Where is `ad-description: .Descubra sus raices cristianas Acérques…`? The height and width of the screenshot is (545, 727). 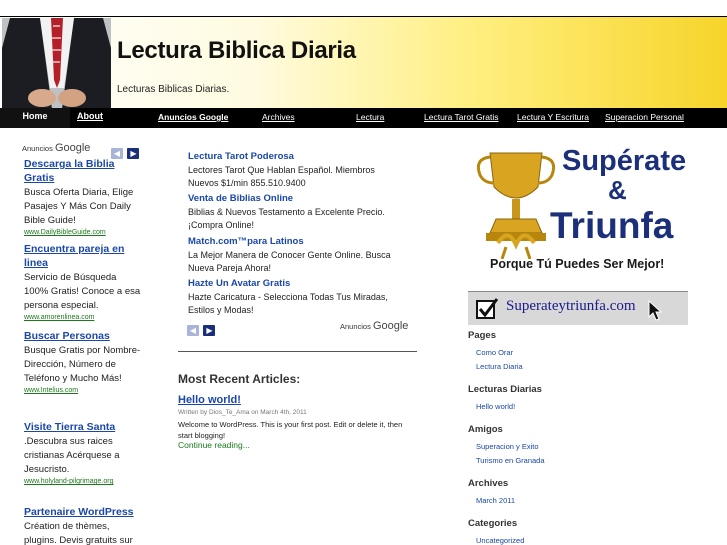 ad-description: .Descubra sus raices cristianas Acérques… is located at coordinates (72, 455).